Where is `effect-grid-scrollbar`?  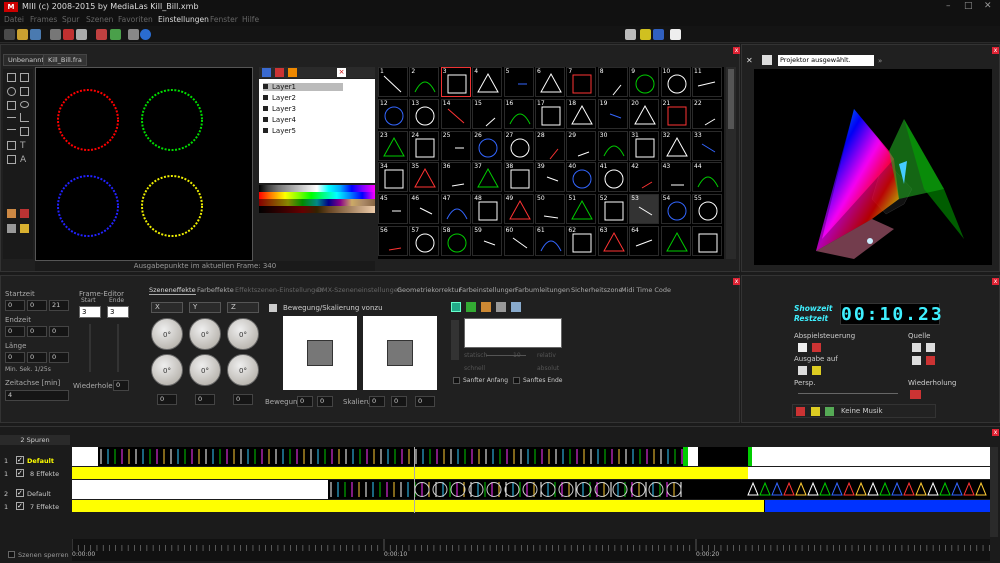 effect-grid-scrollbar is located at coordinates (731, 163).